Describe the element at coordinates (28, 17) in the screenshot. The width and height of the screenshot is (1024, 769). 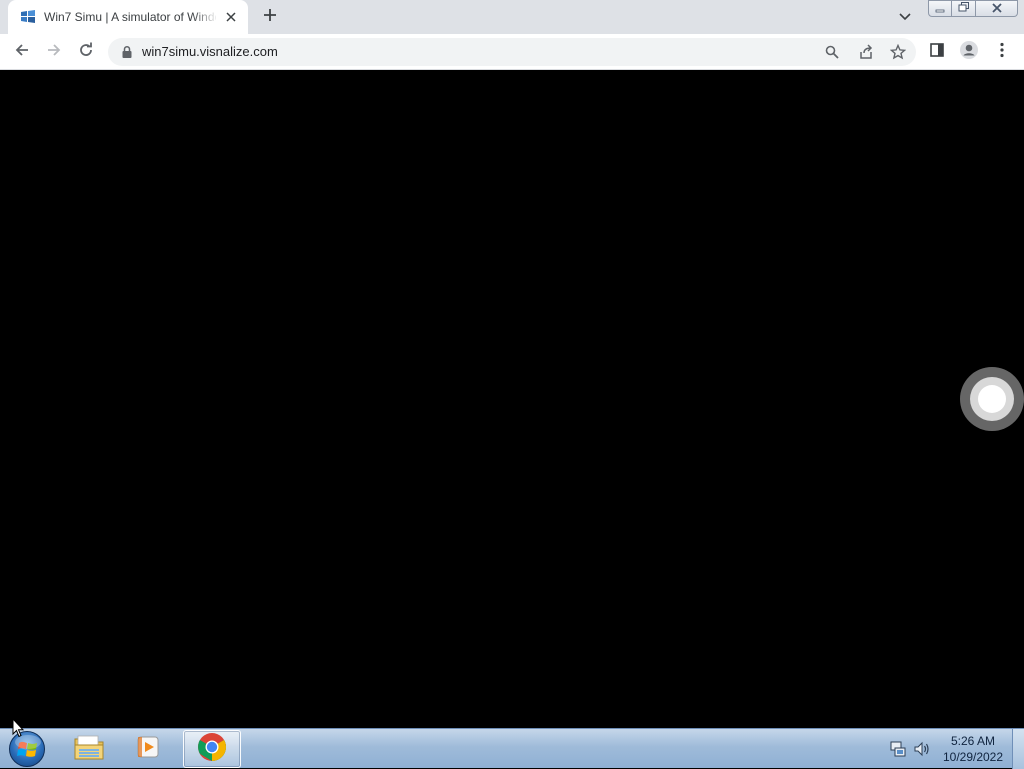
I see `win7simu-favicon-icon` at that location.